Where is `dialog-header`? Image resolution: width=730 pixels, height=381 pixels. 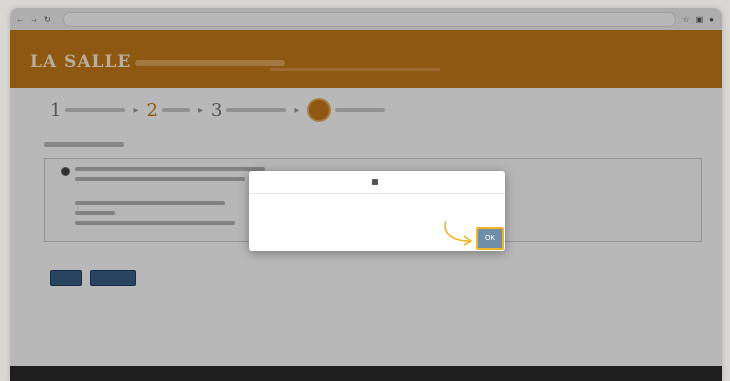
dialog-header is located at coordinates (377, 182).